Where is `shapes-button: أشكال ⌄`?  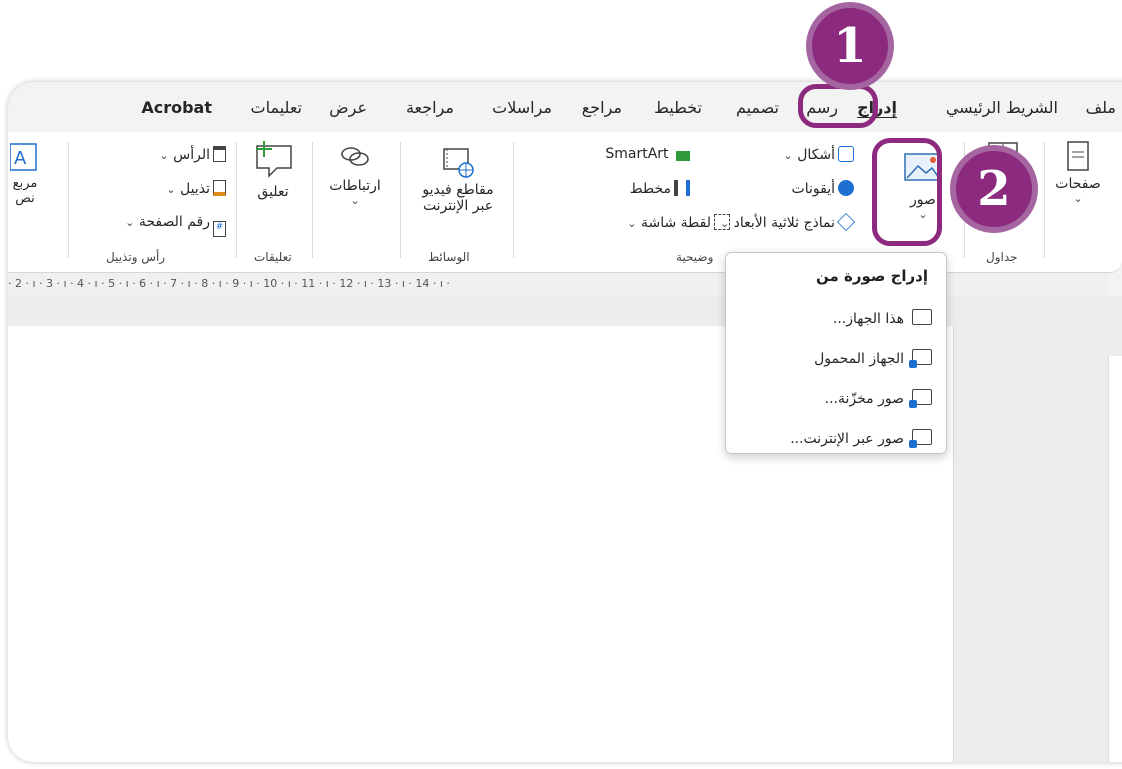 shapes-button: أشكال ⌄ is located at coordinates (819, 154).